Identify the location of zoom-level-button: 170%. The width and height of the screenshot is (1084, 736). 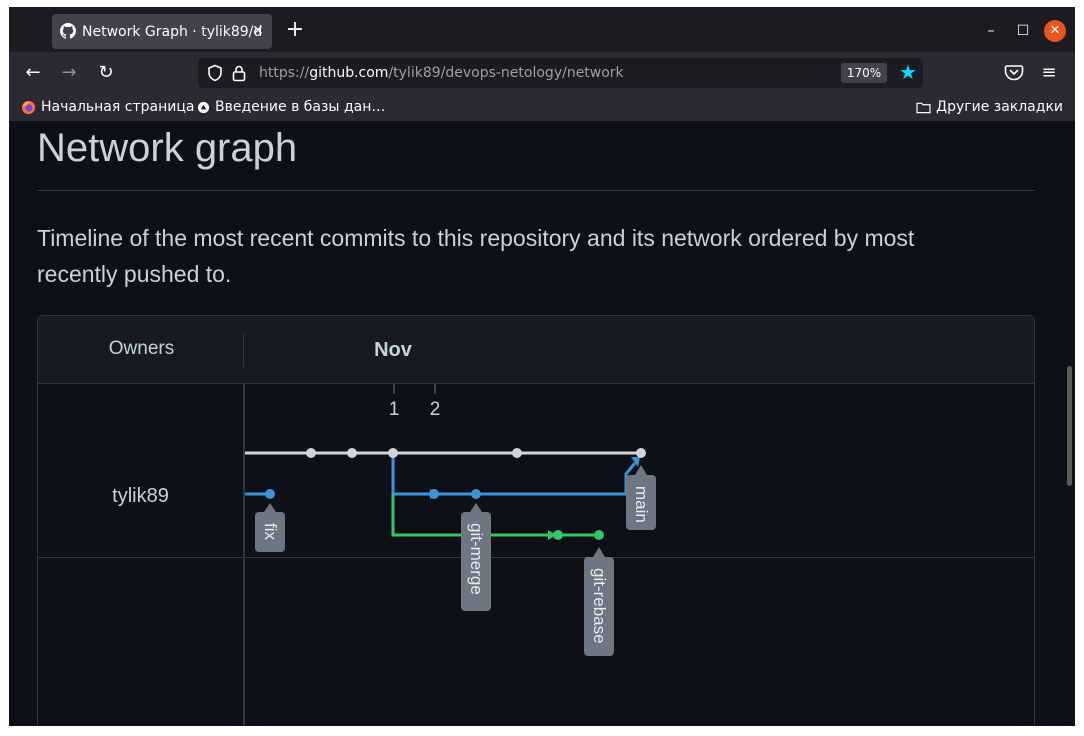
(864, 73).